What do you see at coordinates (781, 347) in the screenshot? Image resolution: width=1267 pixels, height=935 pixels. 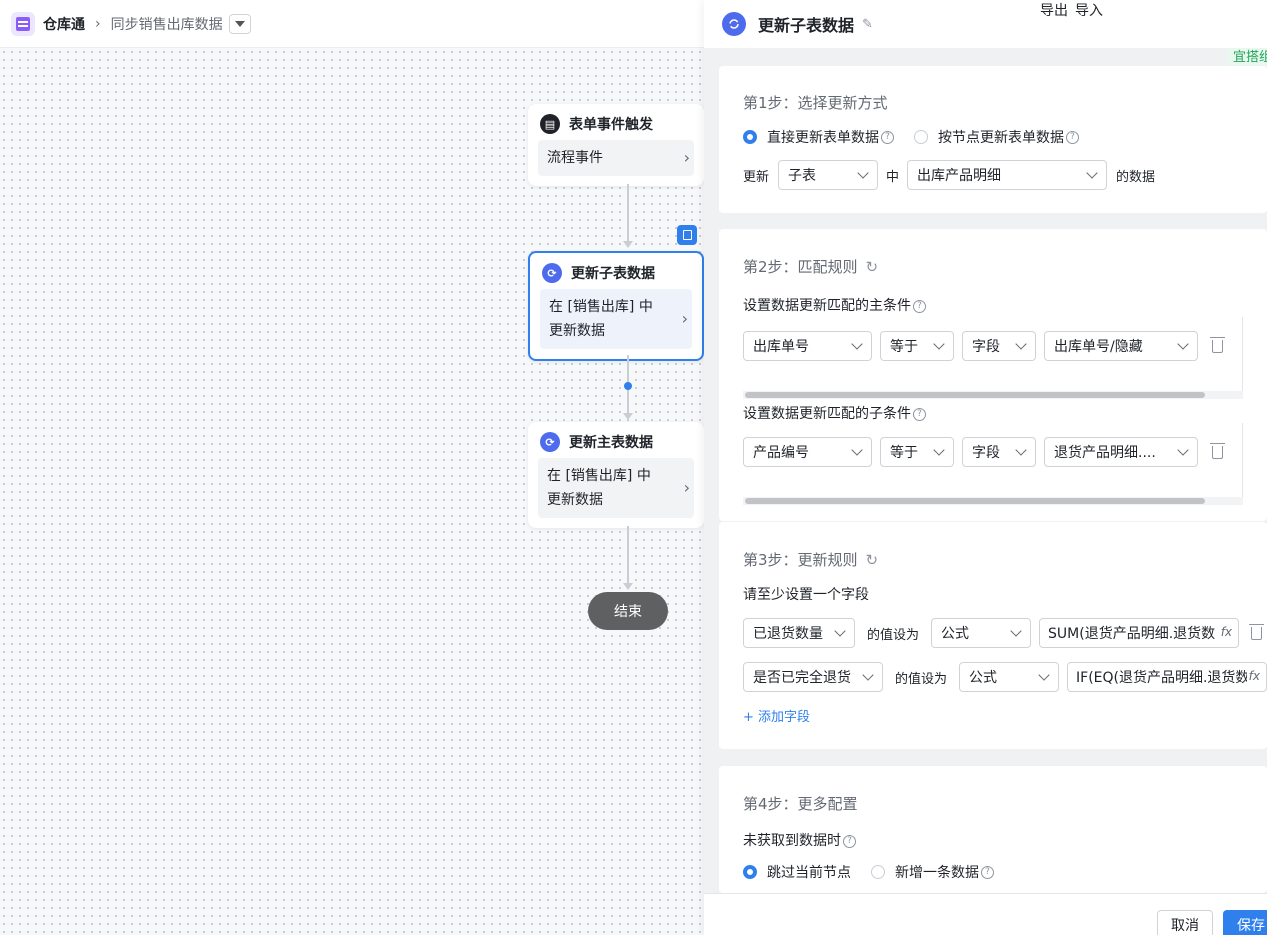 I see `main-field-value: 出库单号` at bounding box center [781, 347].